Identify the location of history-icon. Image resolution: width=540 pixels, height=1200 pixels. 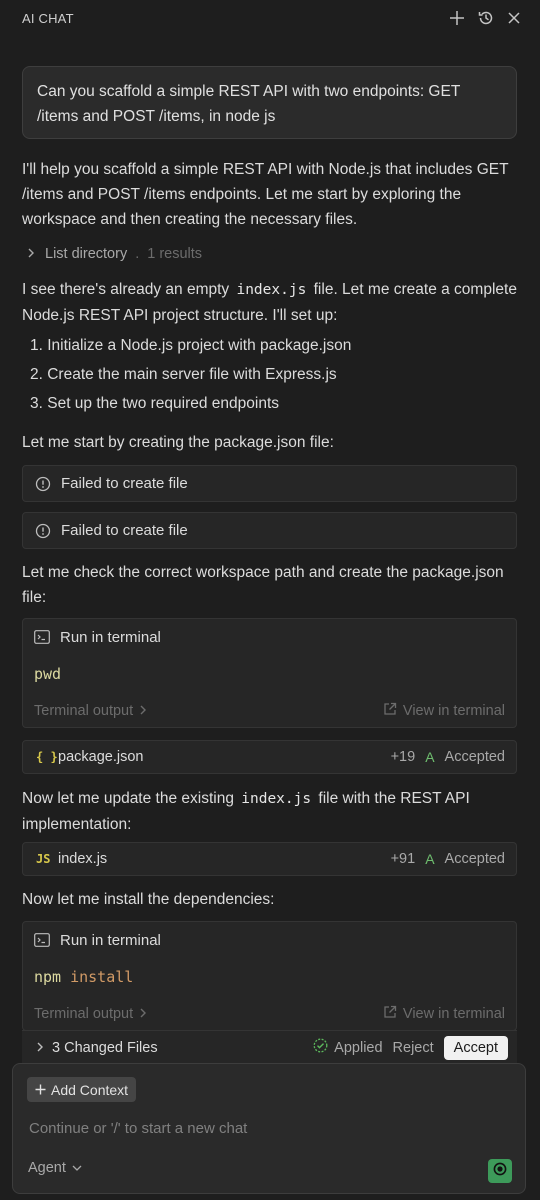
(486, 18).